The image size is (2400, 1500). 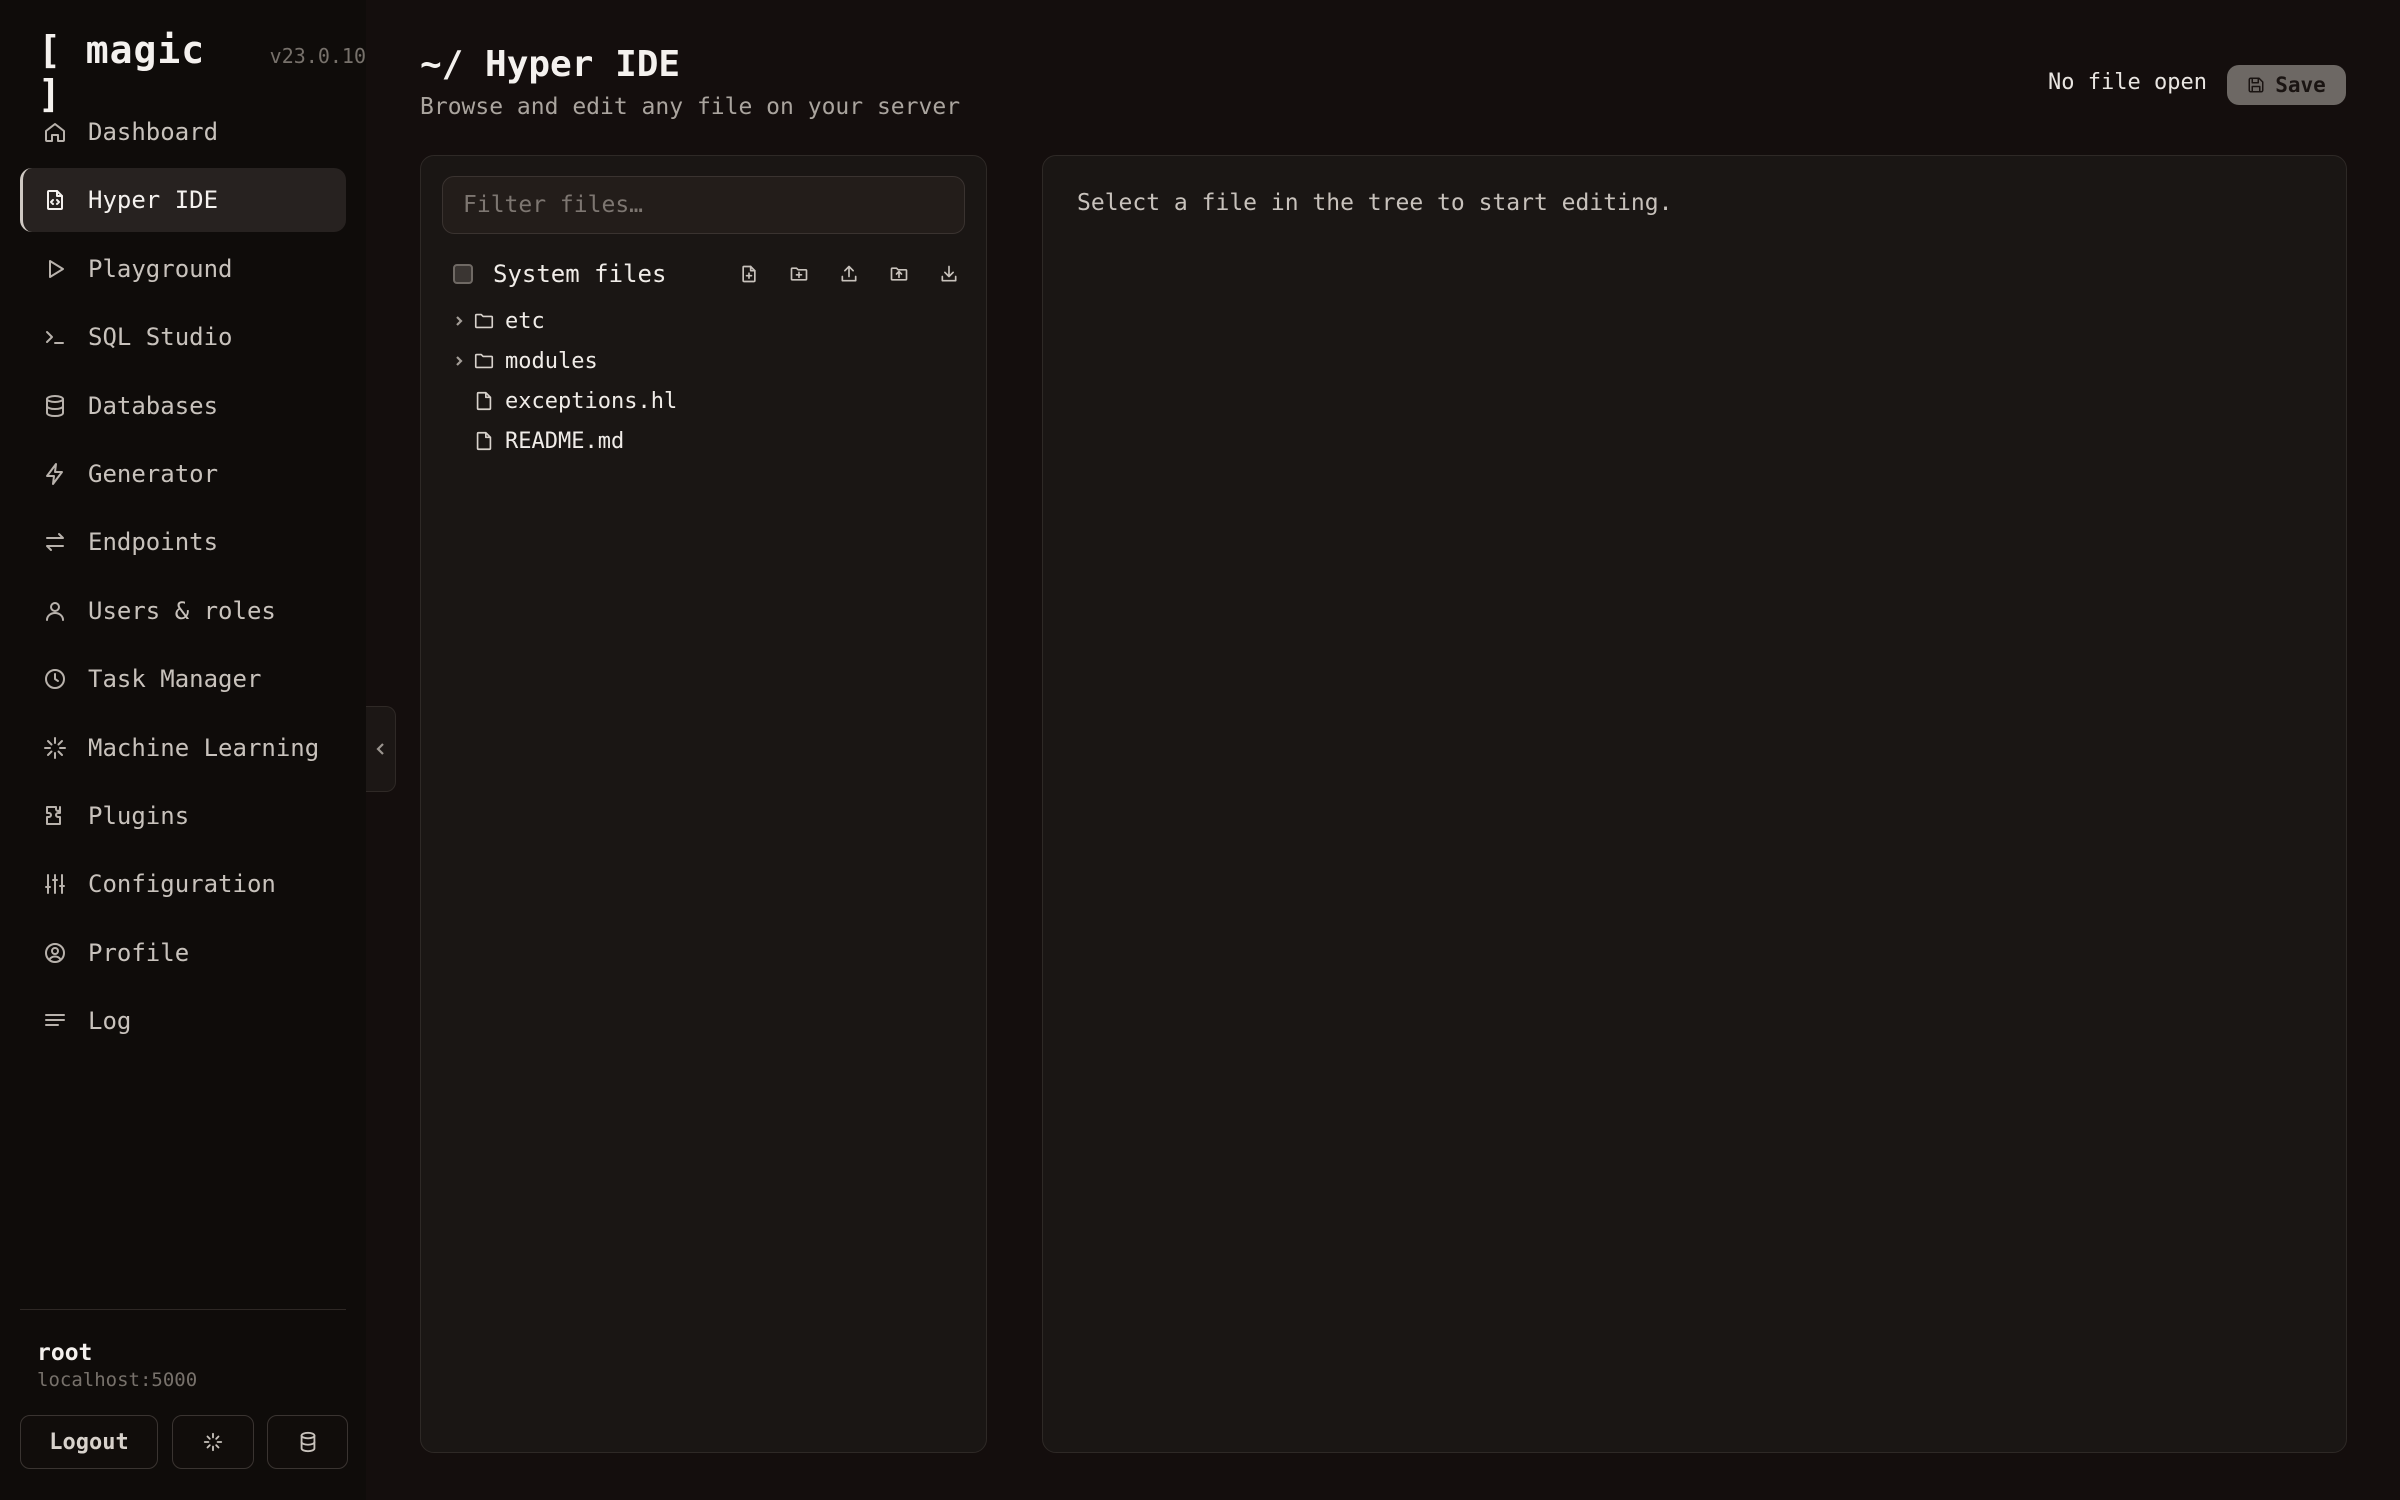 What do you see at coordinates (110, 1021) in the screenshot?
I see `sidebar-item-label: Log` at bounding box center [110, 1021].